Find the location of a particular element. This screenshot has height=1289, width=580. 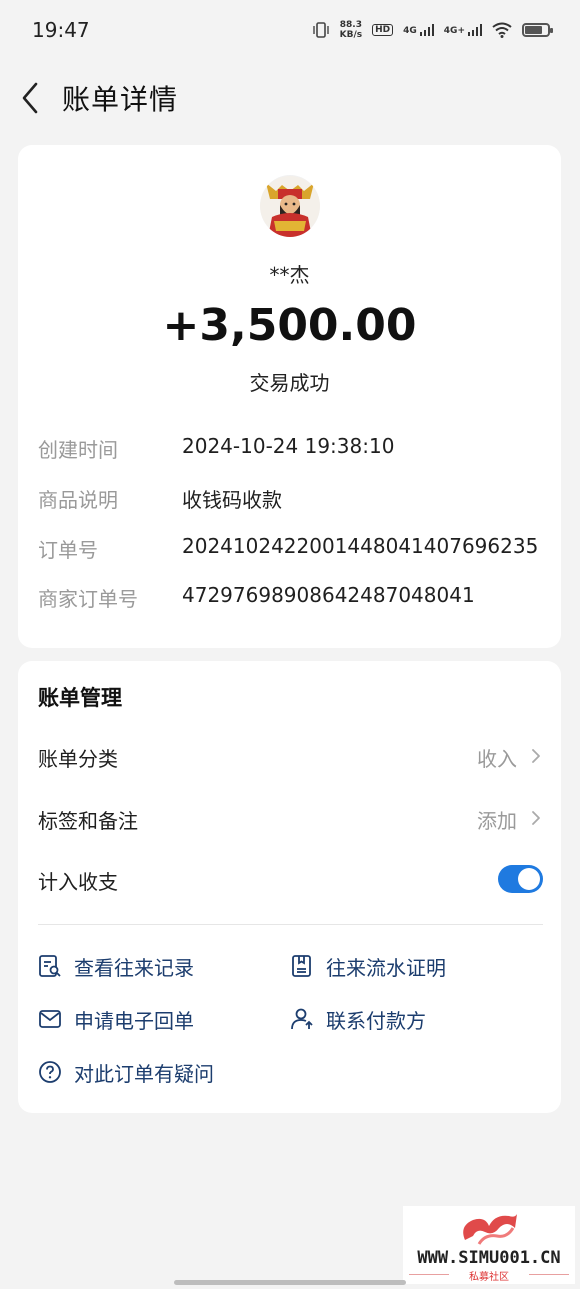

watermark-logo-icon is located at coordinates (490, 1229).